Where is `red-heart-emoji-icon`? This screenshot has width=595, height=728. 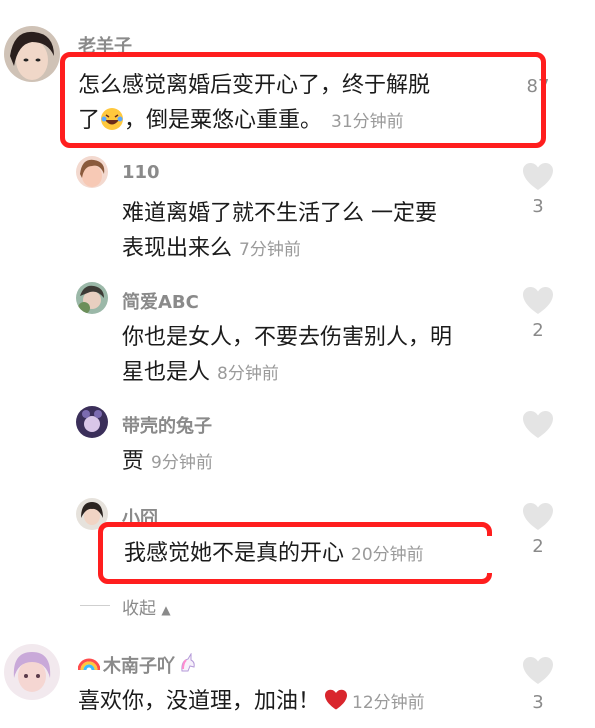 red-heart-emoji-icon is located at coordinates (336, 704).